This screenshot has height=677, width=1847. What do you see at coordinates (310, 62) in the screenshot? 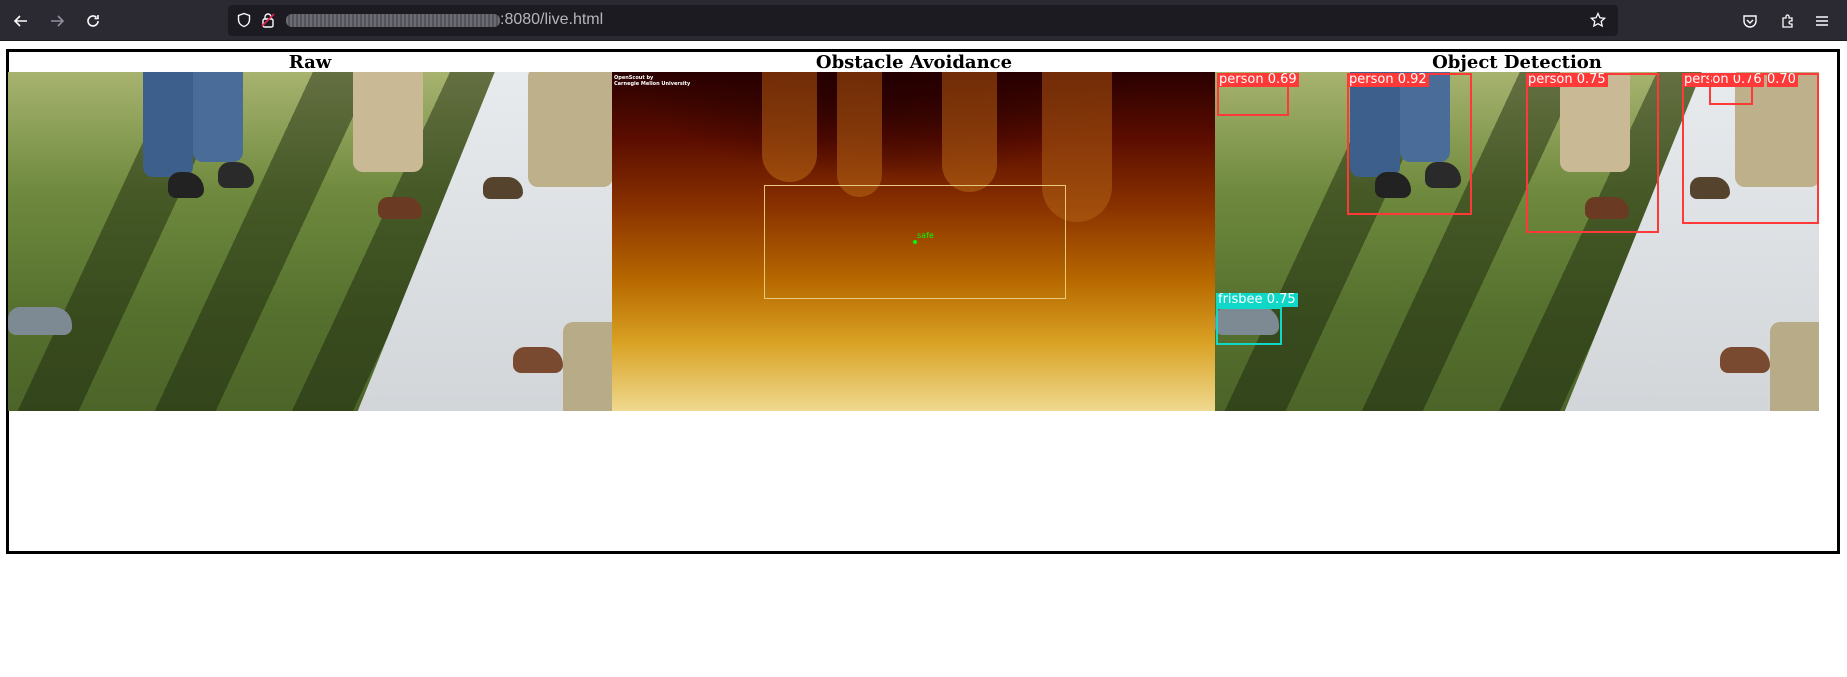
I see `raw-title: Raw` at bounding box center [310, 62].